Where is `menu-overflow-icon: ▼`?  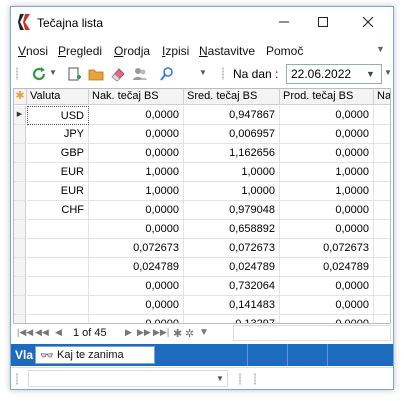
menu-overflow-icon: ▼ is located at coordinates (380, 49).